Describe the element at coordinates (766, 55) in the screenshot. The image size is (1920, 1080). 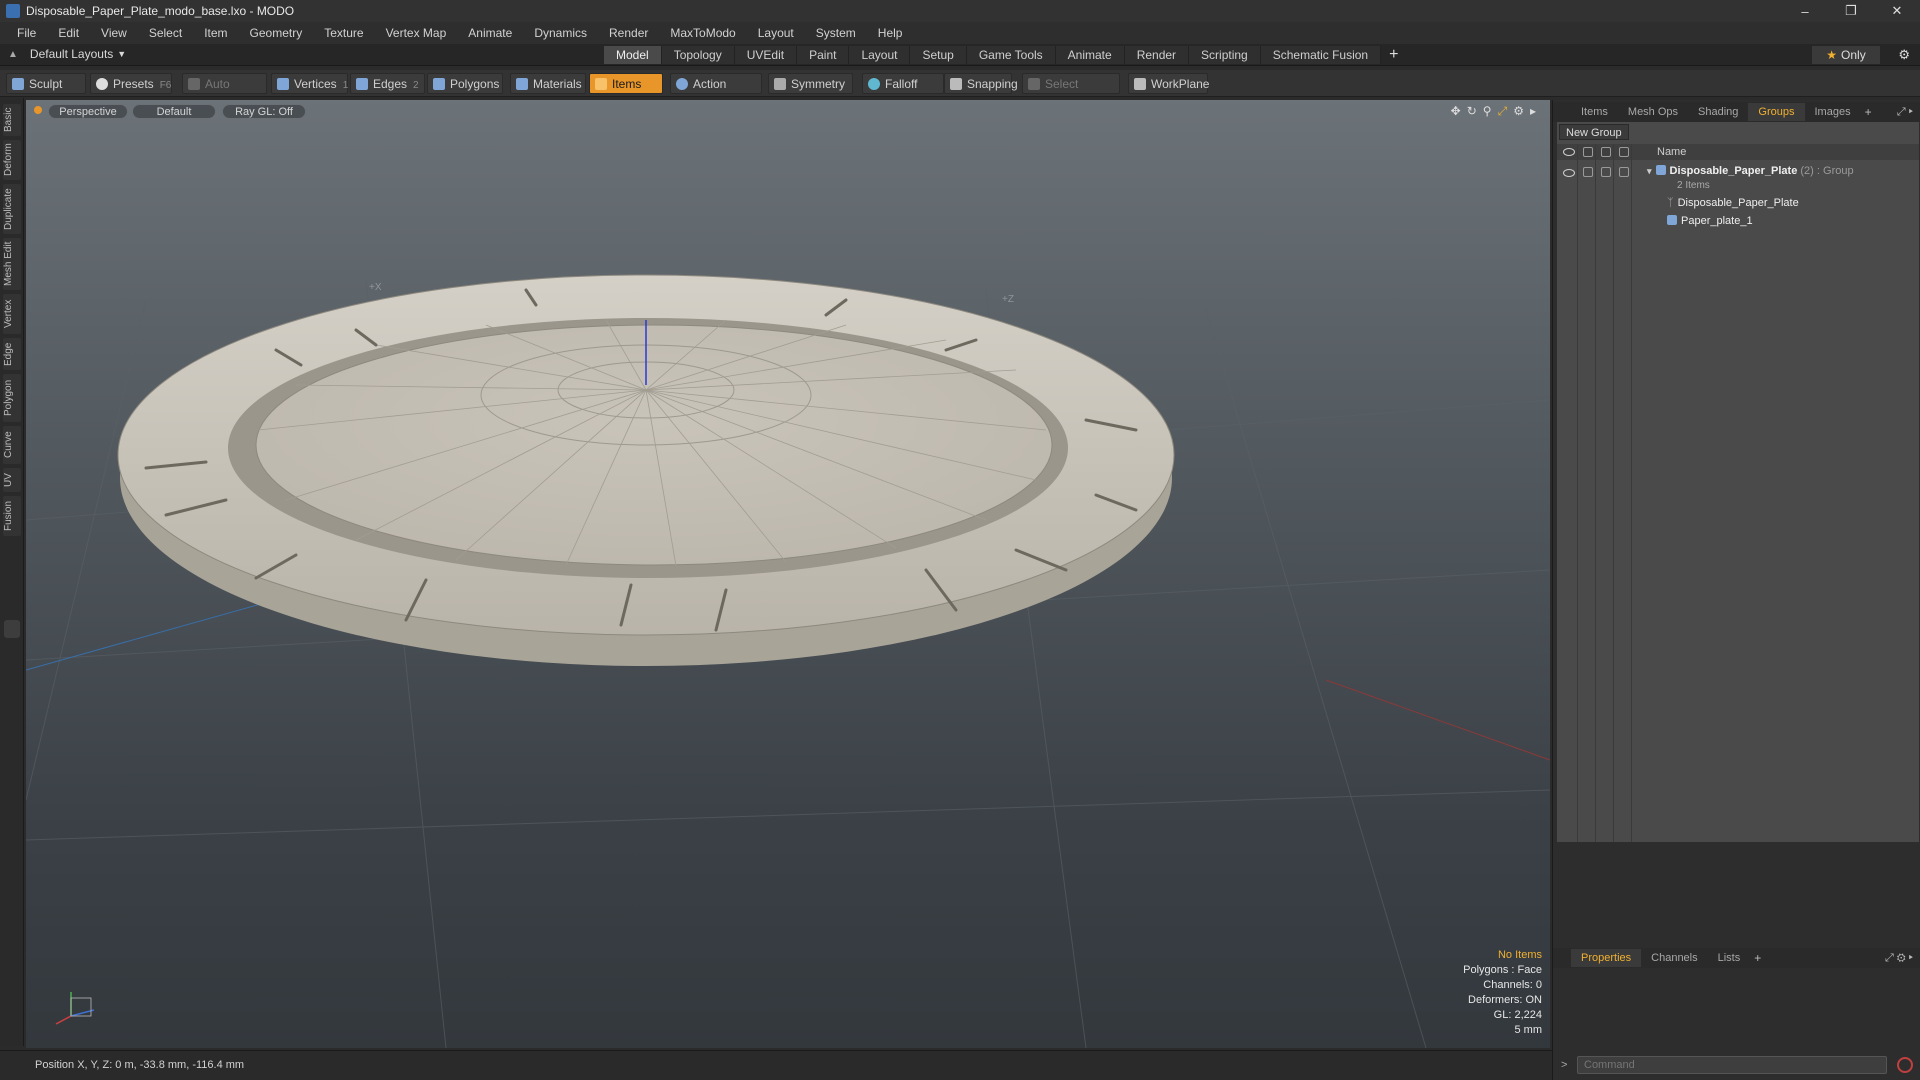
I see `tab-uvedit: UVEdit` at that location.